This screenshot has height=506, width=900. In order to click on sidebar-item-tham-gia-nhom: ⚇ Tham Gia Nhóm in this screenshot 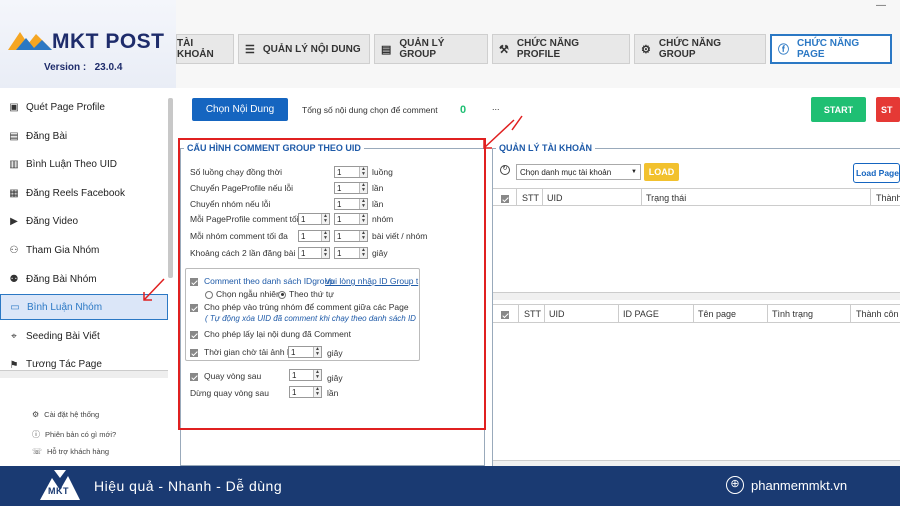, I will do `click(84, 250)`.